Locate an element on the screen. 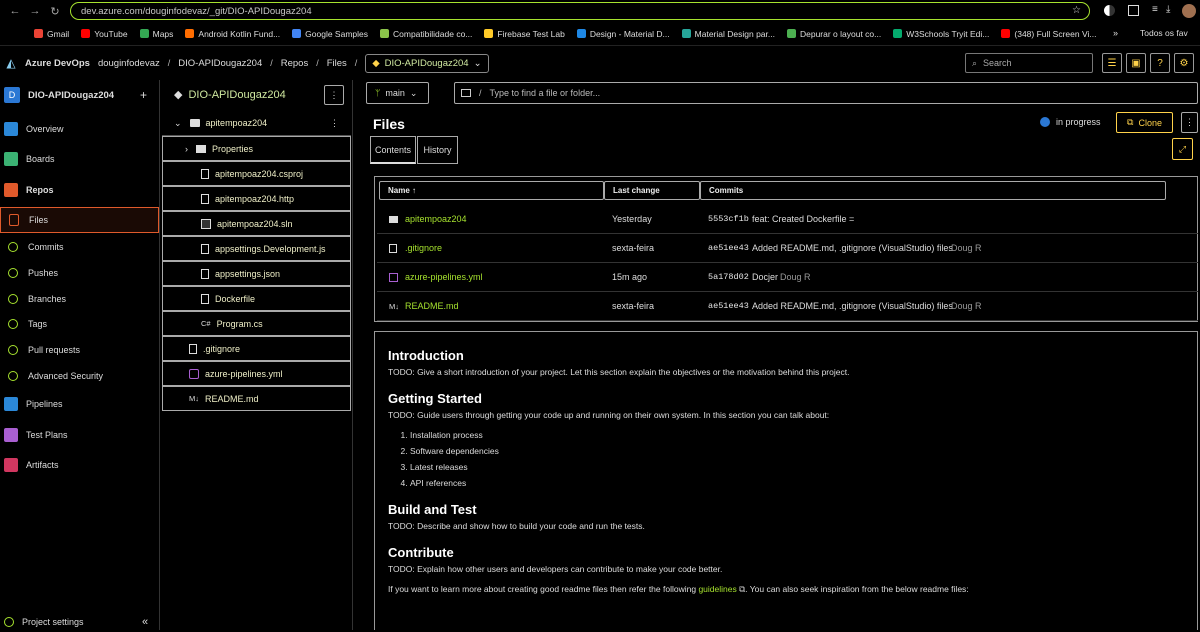  all-bookmarks: Todos os fav is located at coordinates (1164, 33).